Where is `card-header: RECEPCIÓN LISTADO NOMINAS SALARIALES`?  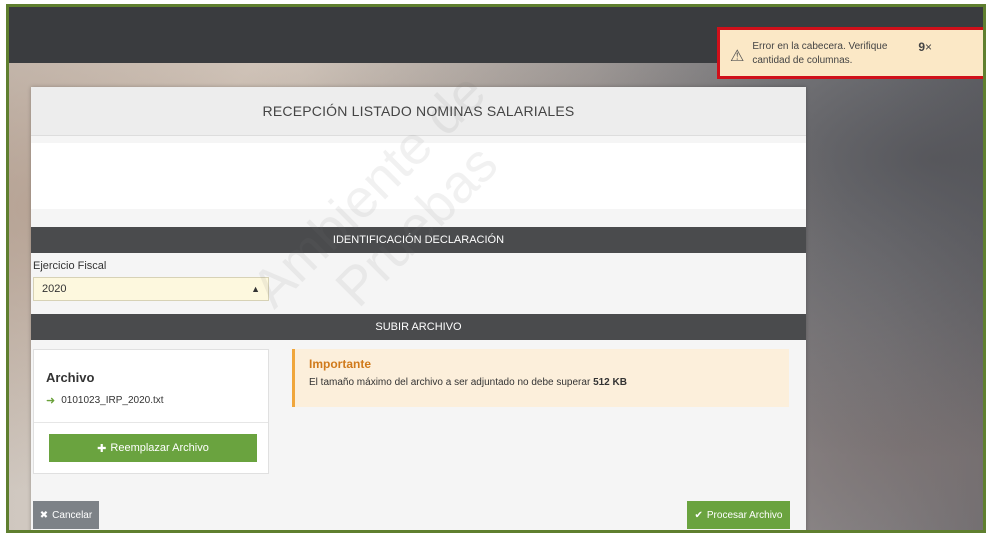
card-header: RECEPCIÓN LISTADO NOMINAS SALARIALES is located at coordinates (418, 111).